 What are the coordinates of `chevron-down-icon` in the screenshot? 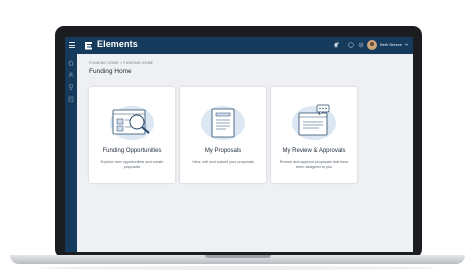 It's located at (406, 44).